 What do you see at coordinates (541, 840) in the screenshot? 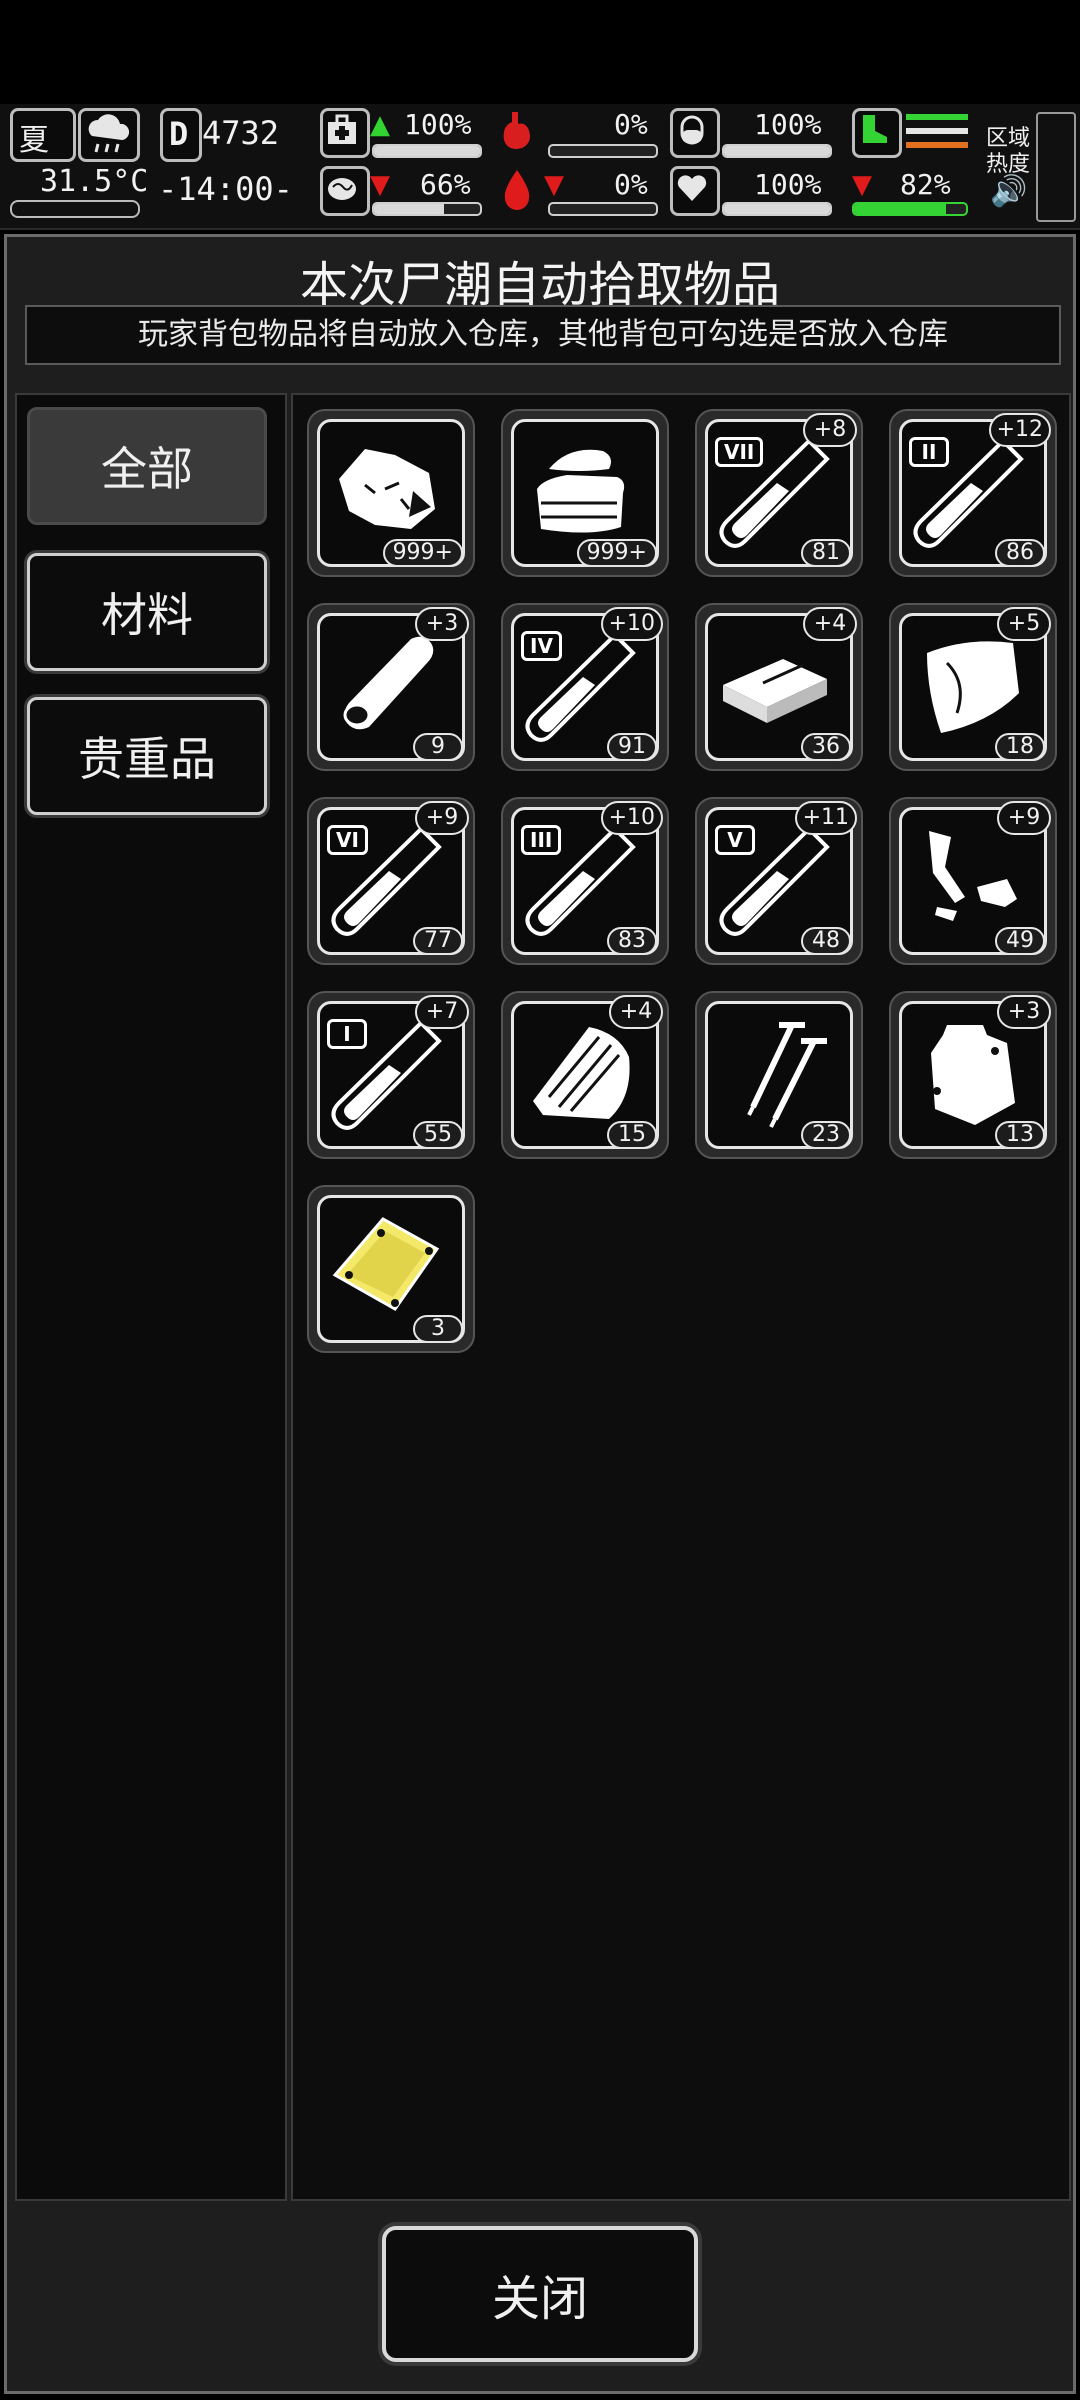
I see `tier-badge: III` at bounding box center [541, 840].